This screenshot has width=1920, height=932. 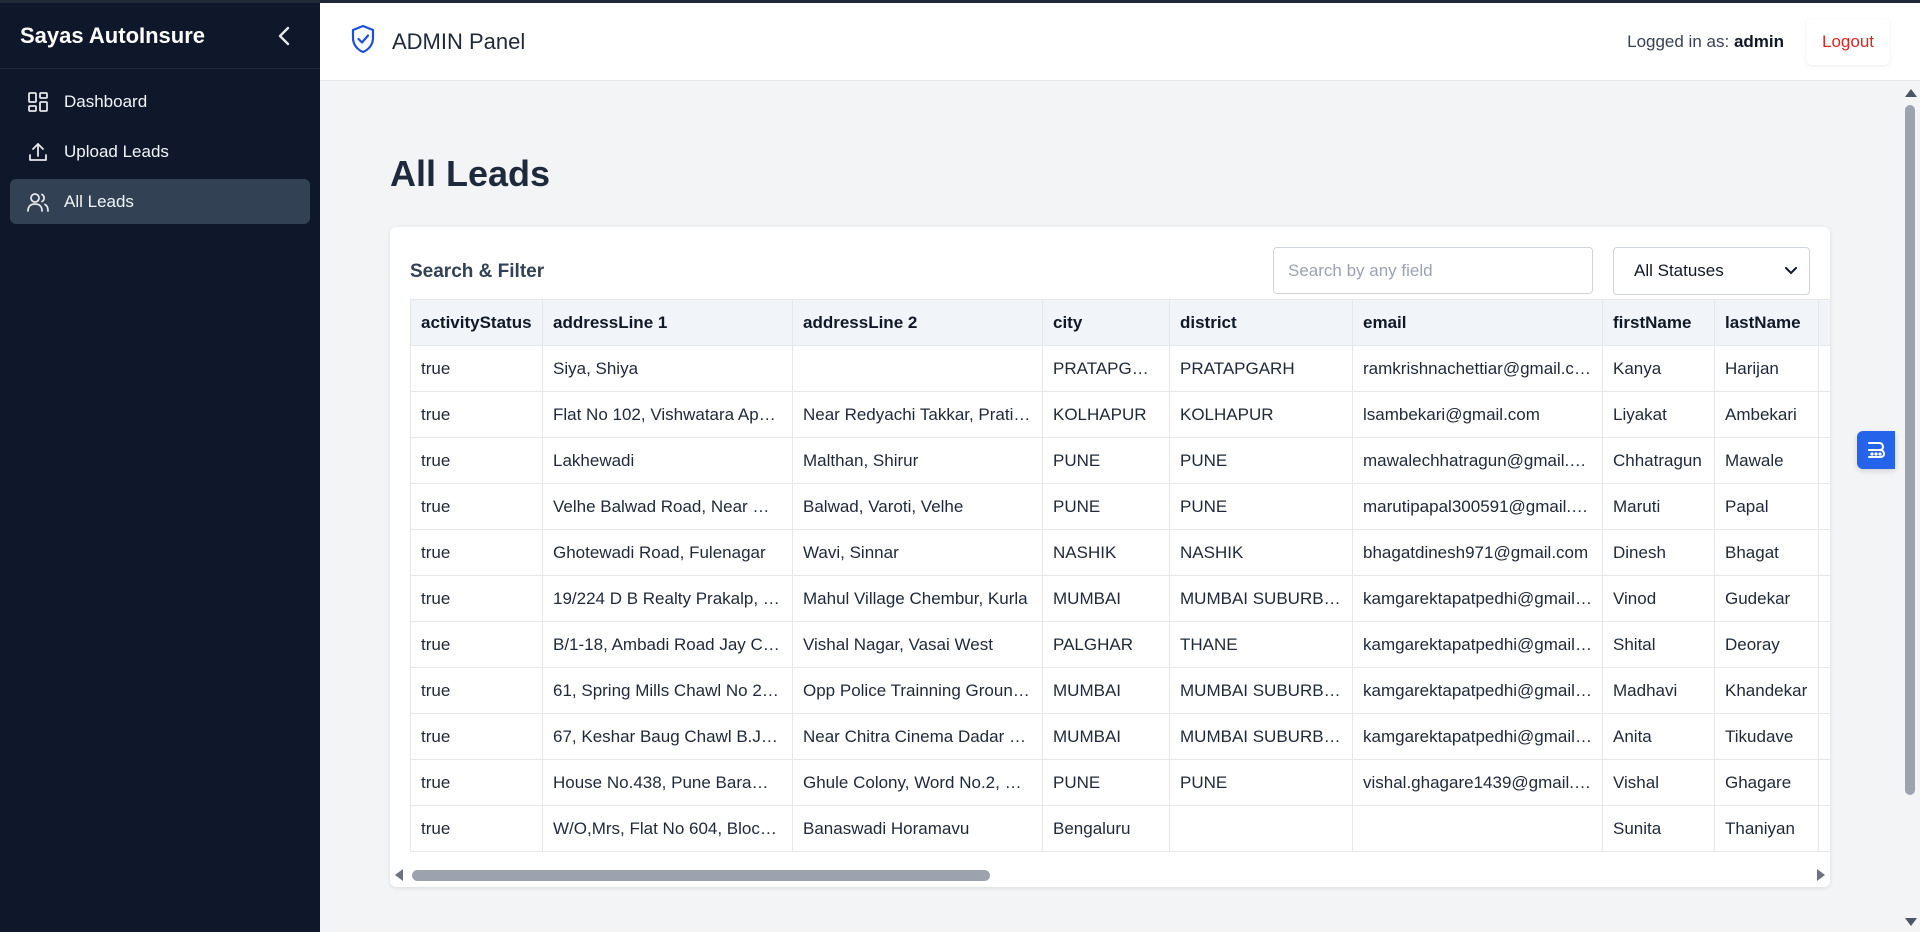 What do you see at coordinates (1678, 41) in the screenshot?
I see `logged-in-prefix: Logged in as:` at bounding box center [1678, 41].